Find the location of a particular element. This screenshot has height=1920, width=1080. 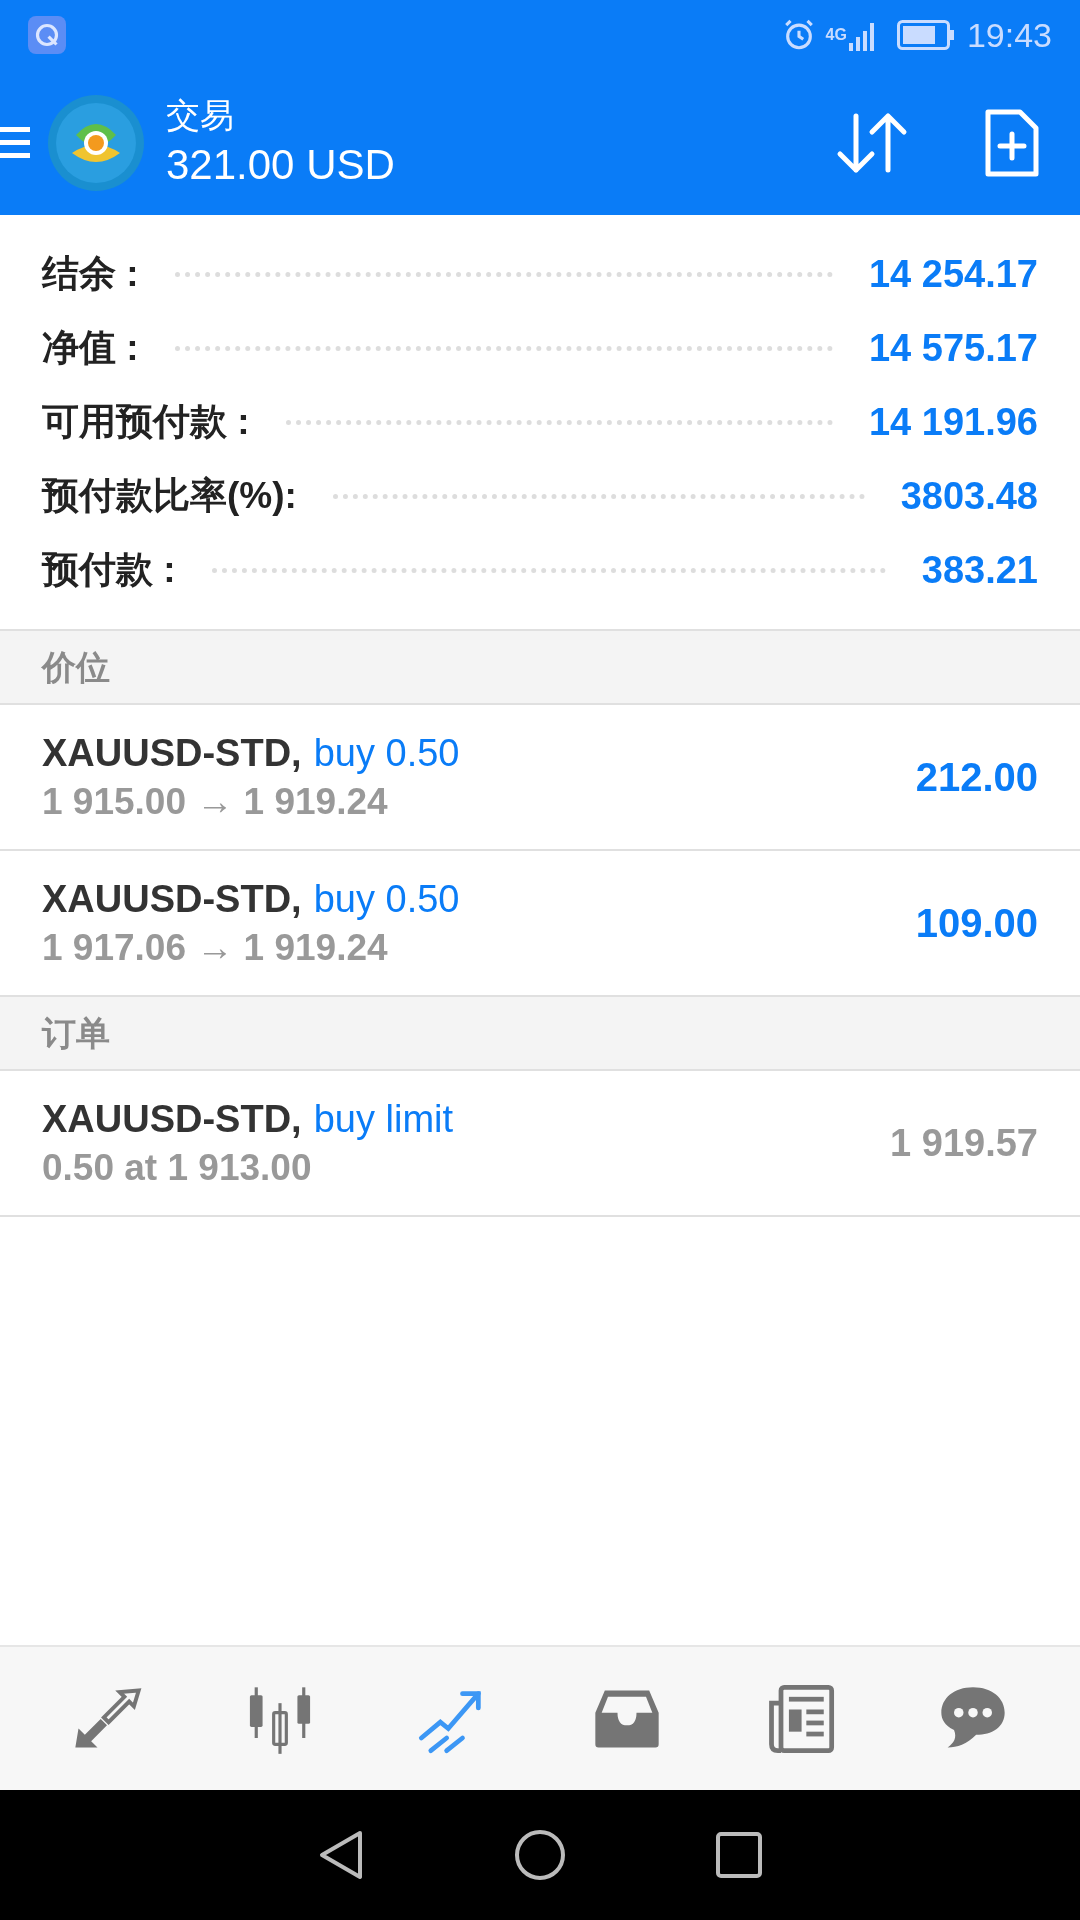

new-document-icon is located at coordinates (1012, 142).